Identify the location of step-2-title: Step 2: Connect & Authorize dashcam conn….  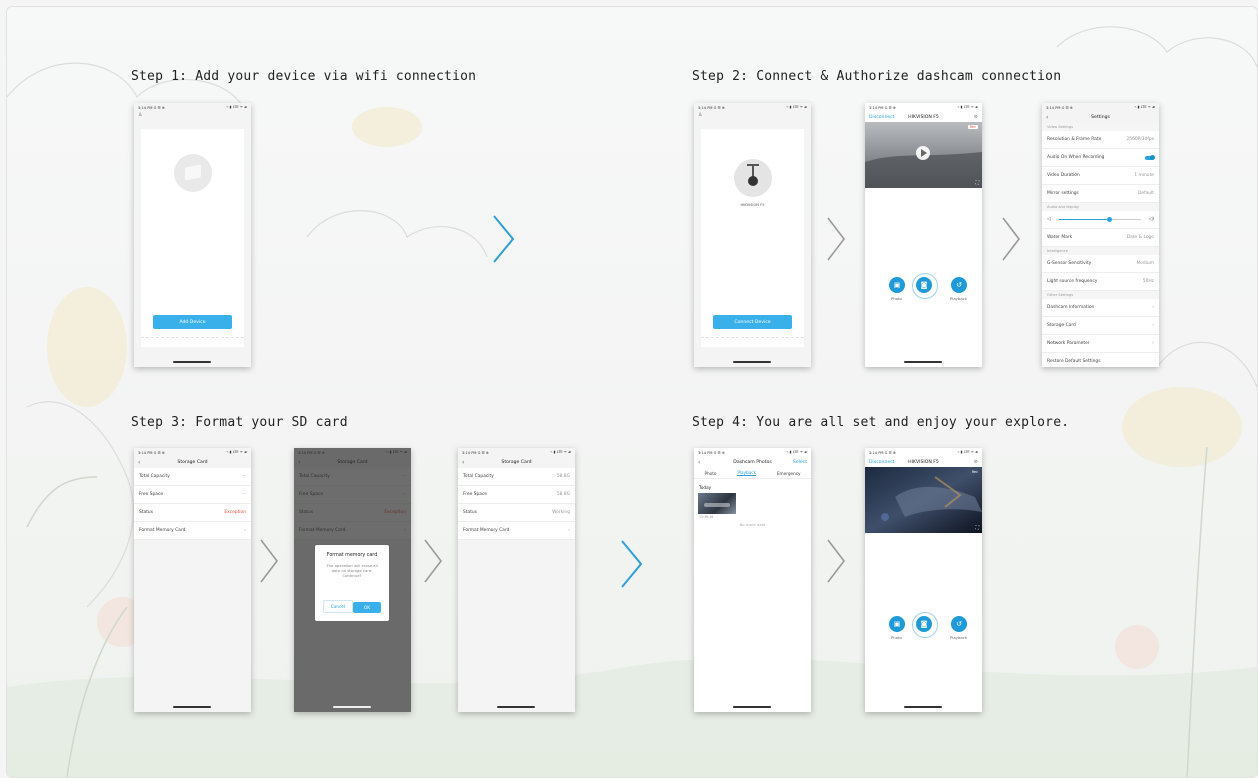
(877, 76).